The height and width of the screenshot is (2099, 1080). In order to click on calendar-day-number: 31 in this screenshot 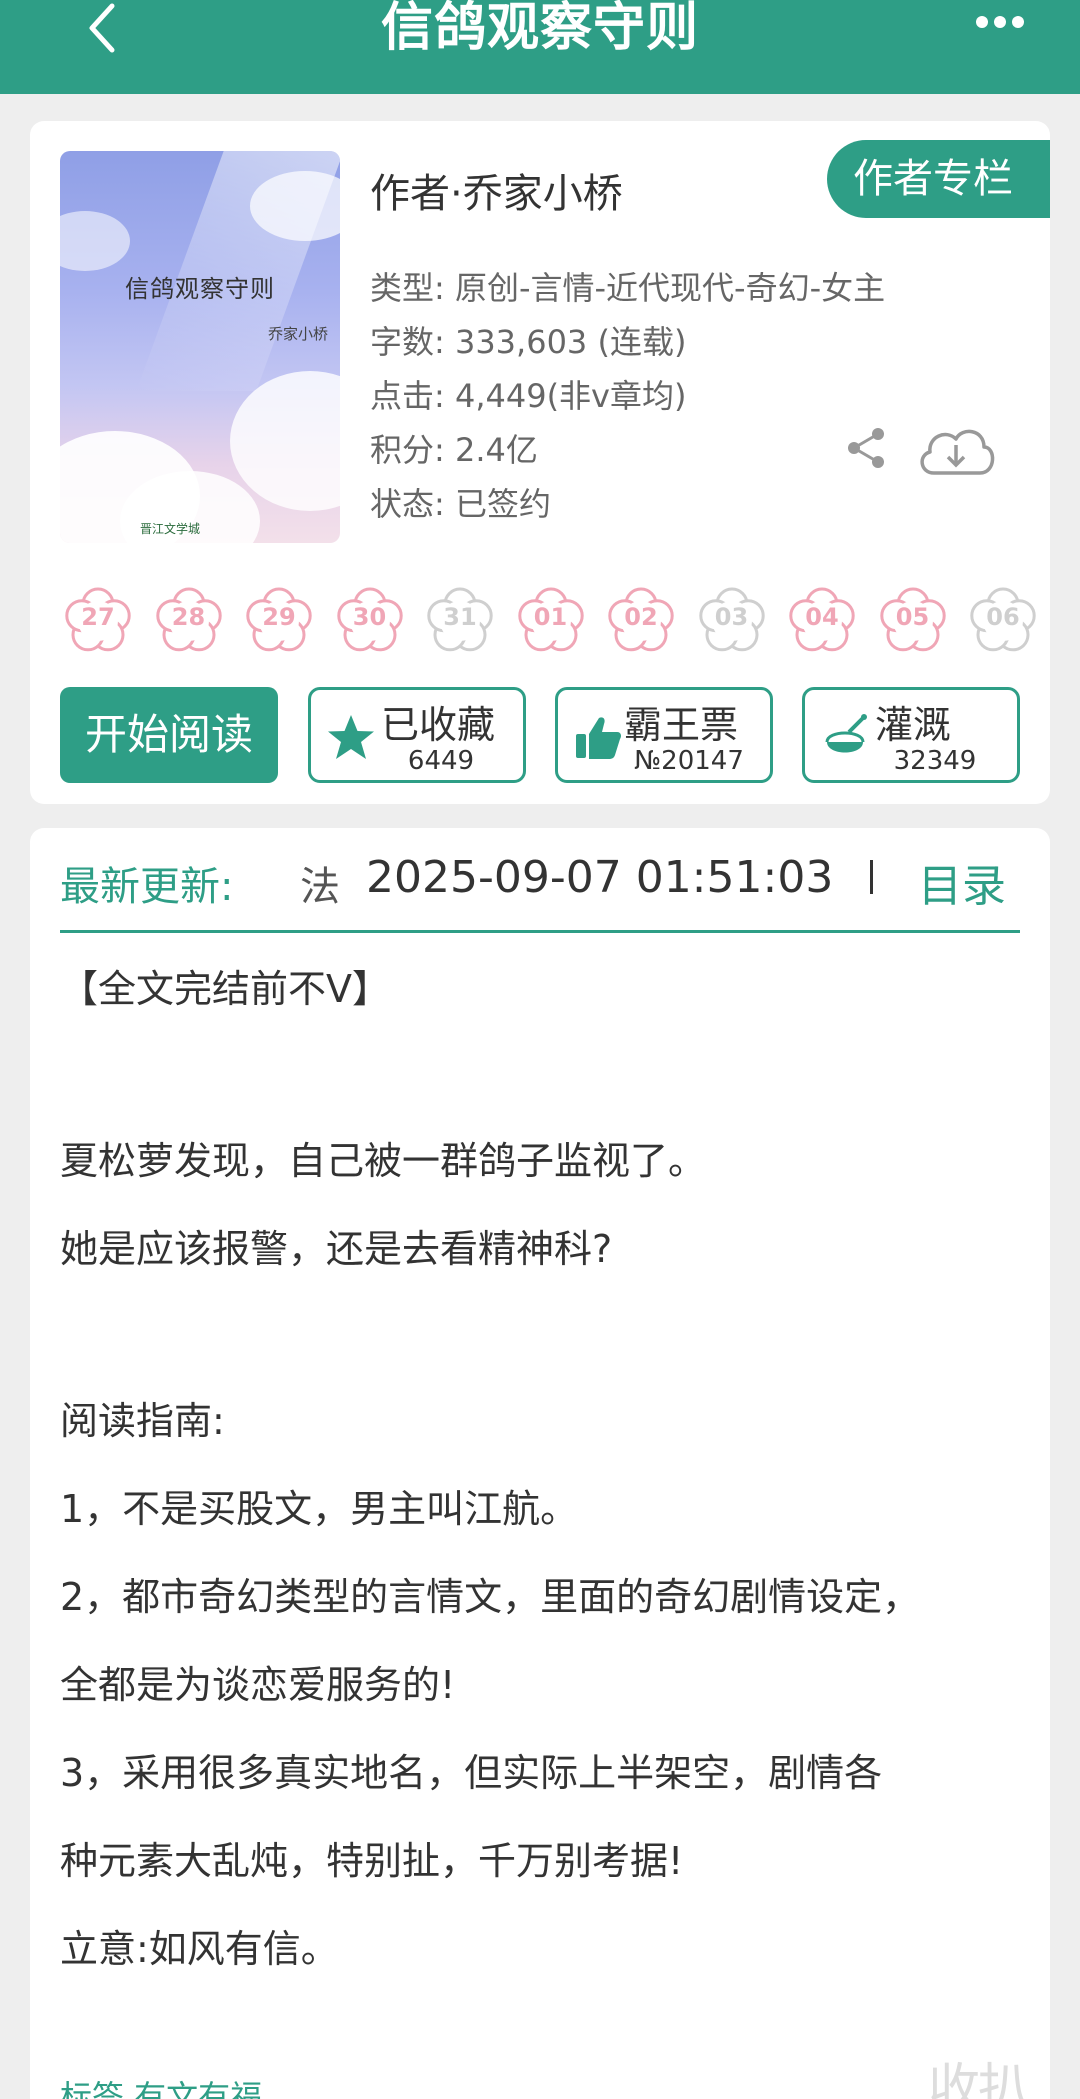, I will do `click(460, 617)`.